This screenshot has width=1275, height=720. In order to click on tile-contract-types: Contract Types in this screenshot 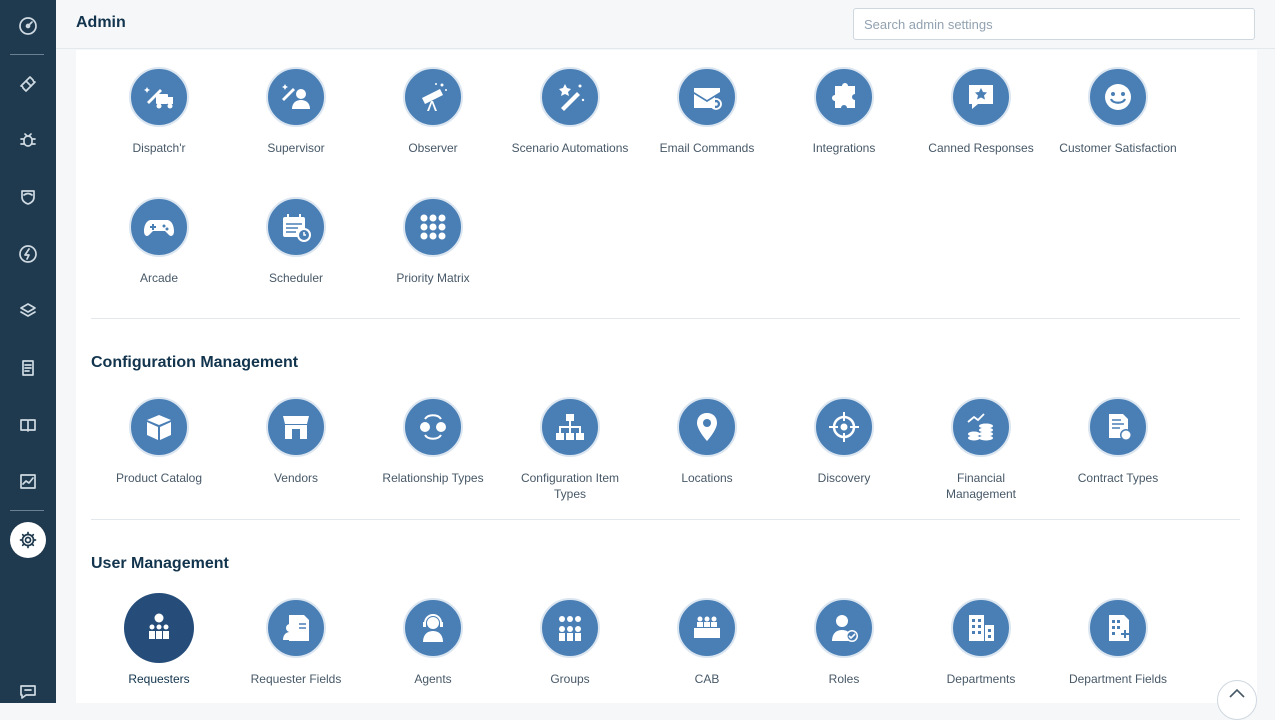, I will do `click(1118, 441)`.